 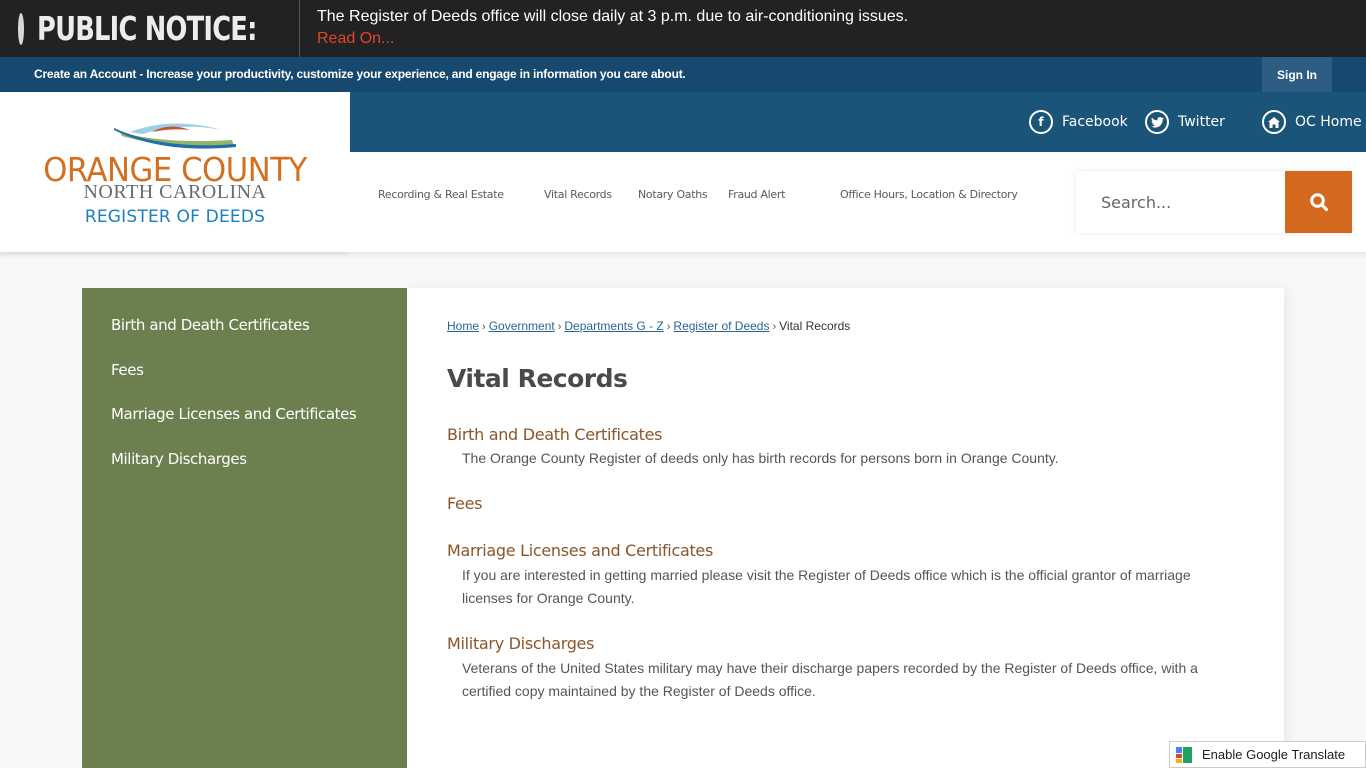 I want to click on google-translate-icon, so click(x=1184, y=754).